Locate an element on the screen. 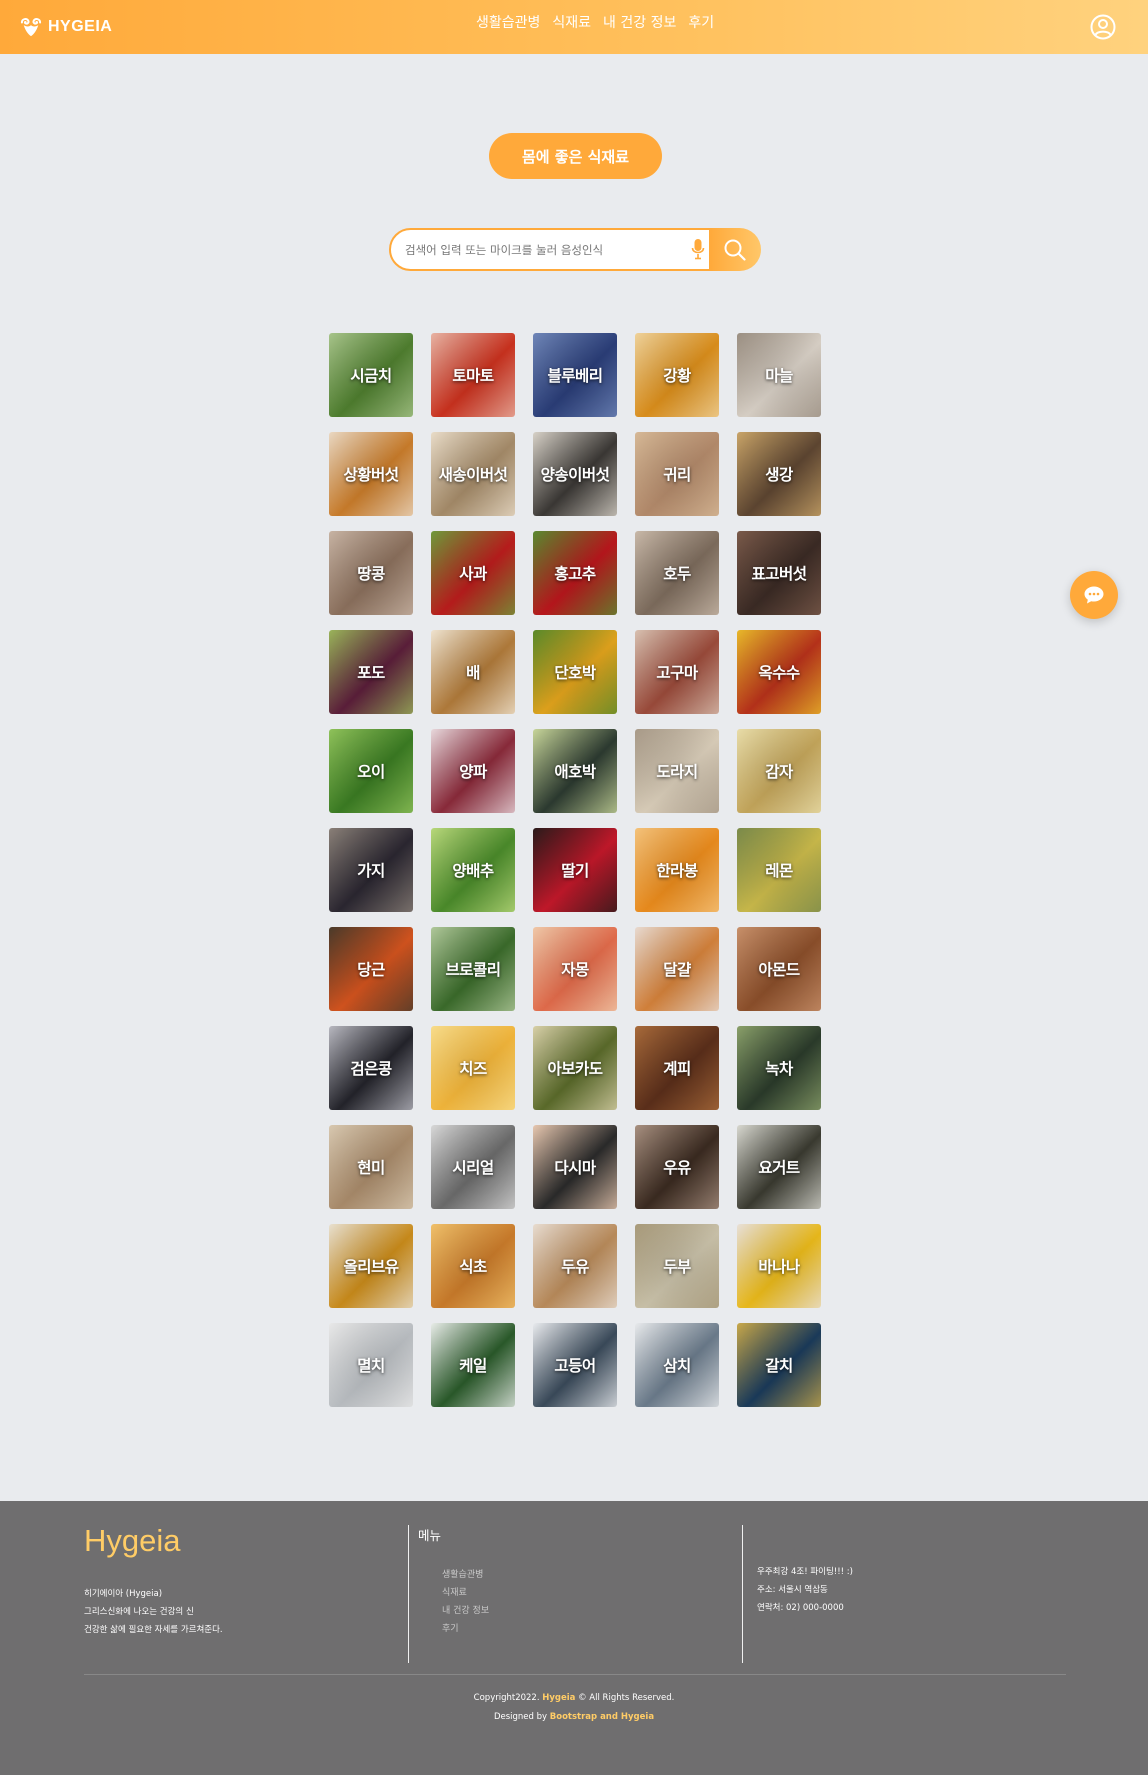 Image resolution: width=1148 pixels, height=1775 pixels. ingredient-tile: 치즈 is located at coordinates (473, 1068).